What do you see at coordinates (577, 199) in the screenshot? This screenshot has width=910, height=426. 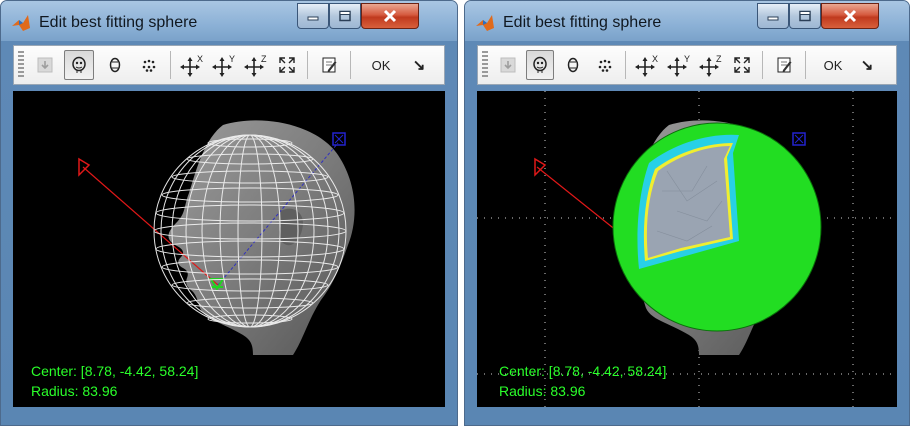 I see `x-axis-line` at bounding box center [577, 199].